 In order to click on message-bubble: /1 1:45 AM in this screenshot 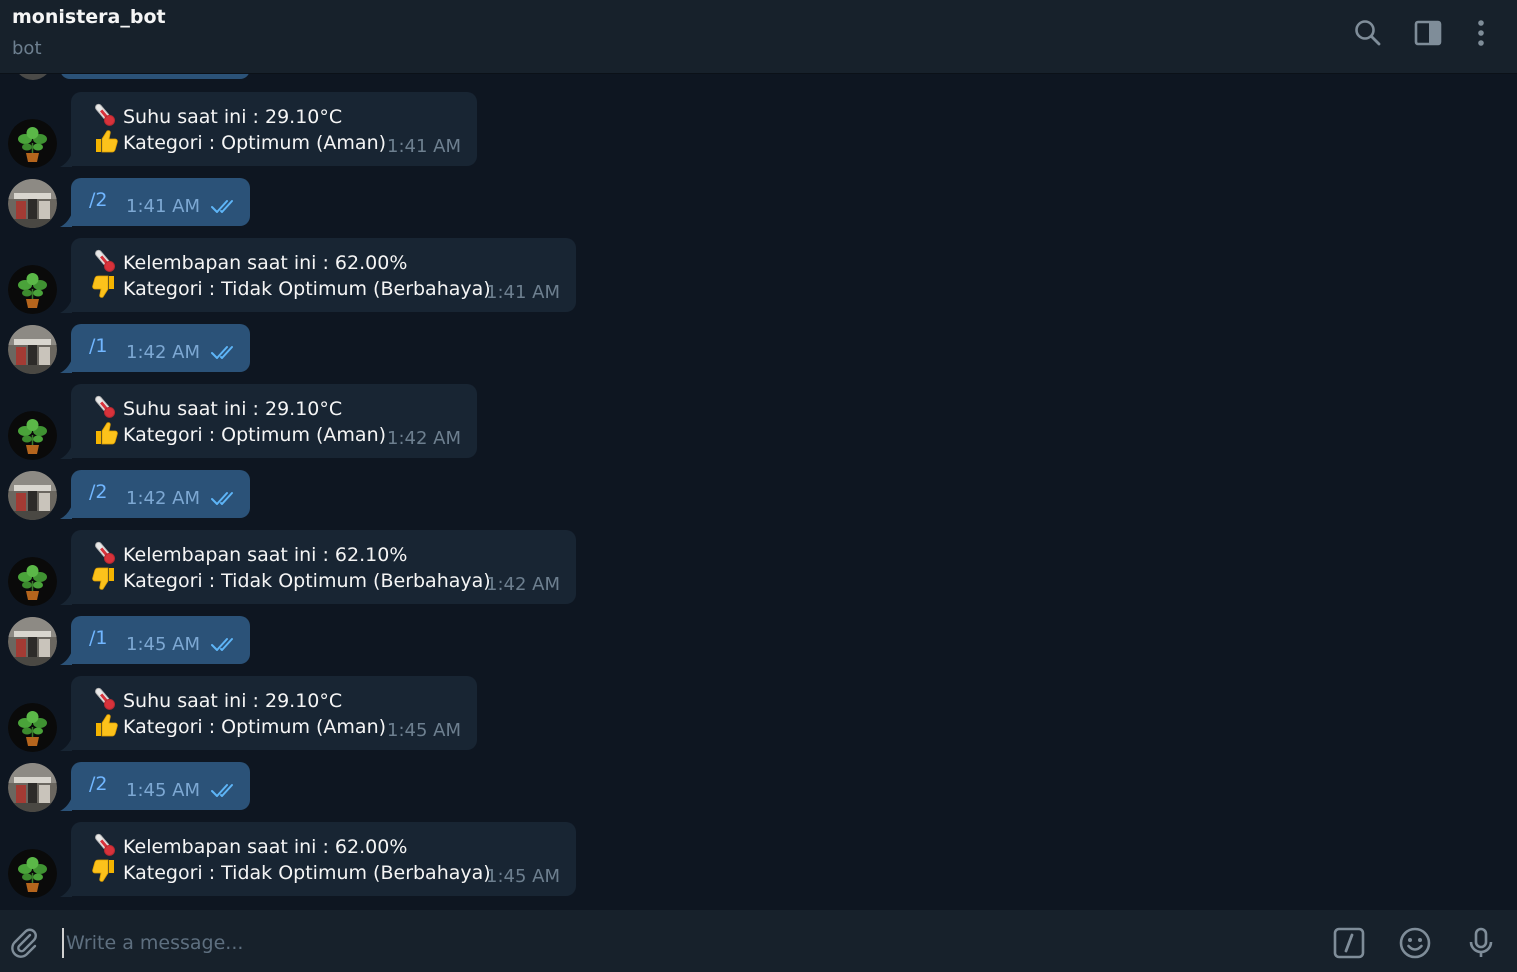, I will do `click(160, 640)`.